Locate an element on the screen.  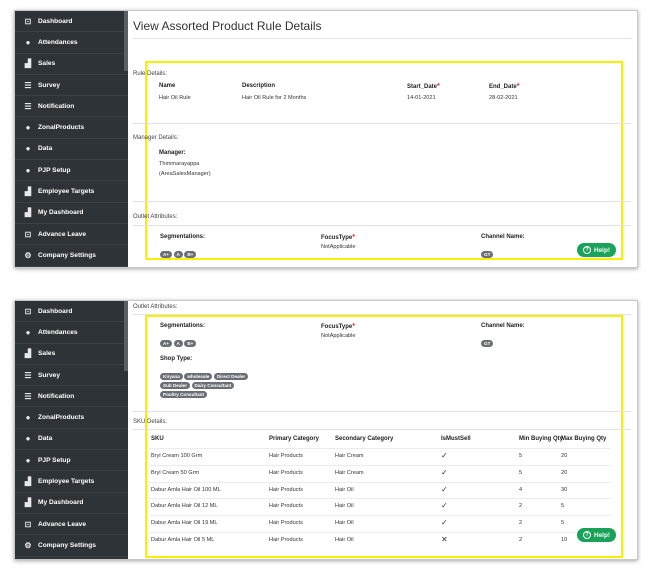
sidebar-item-label: Attendances is located at coordinates (58, 42).